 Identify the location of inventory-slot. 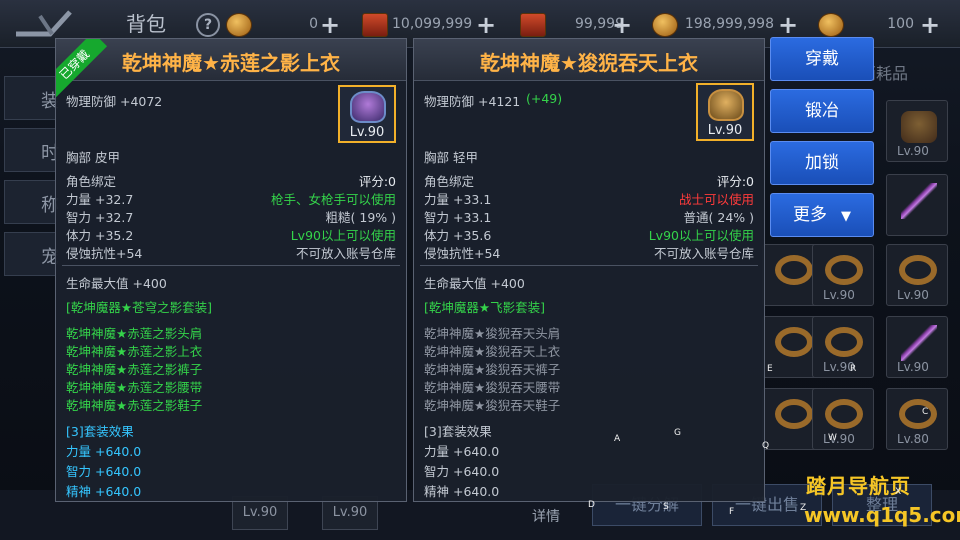
(917, 205).